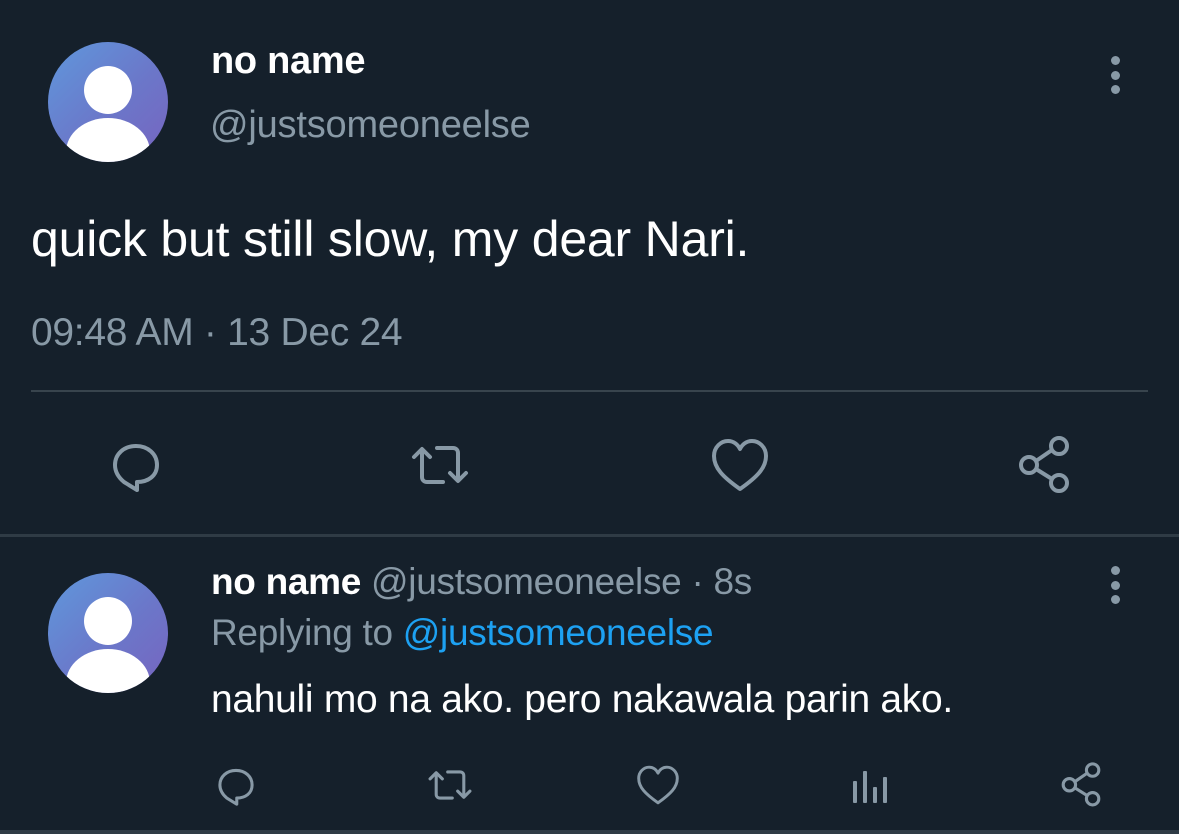 The width and height of the screenshot is (1179, 834). I want to click on replying-to: Replying to @justsomeoneelse, so click(462, 633).